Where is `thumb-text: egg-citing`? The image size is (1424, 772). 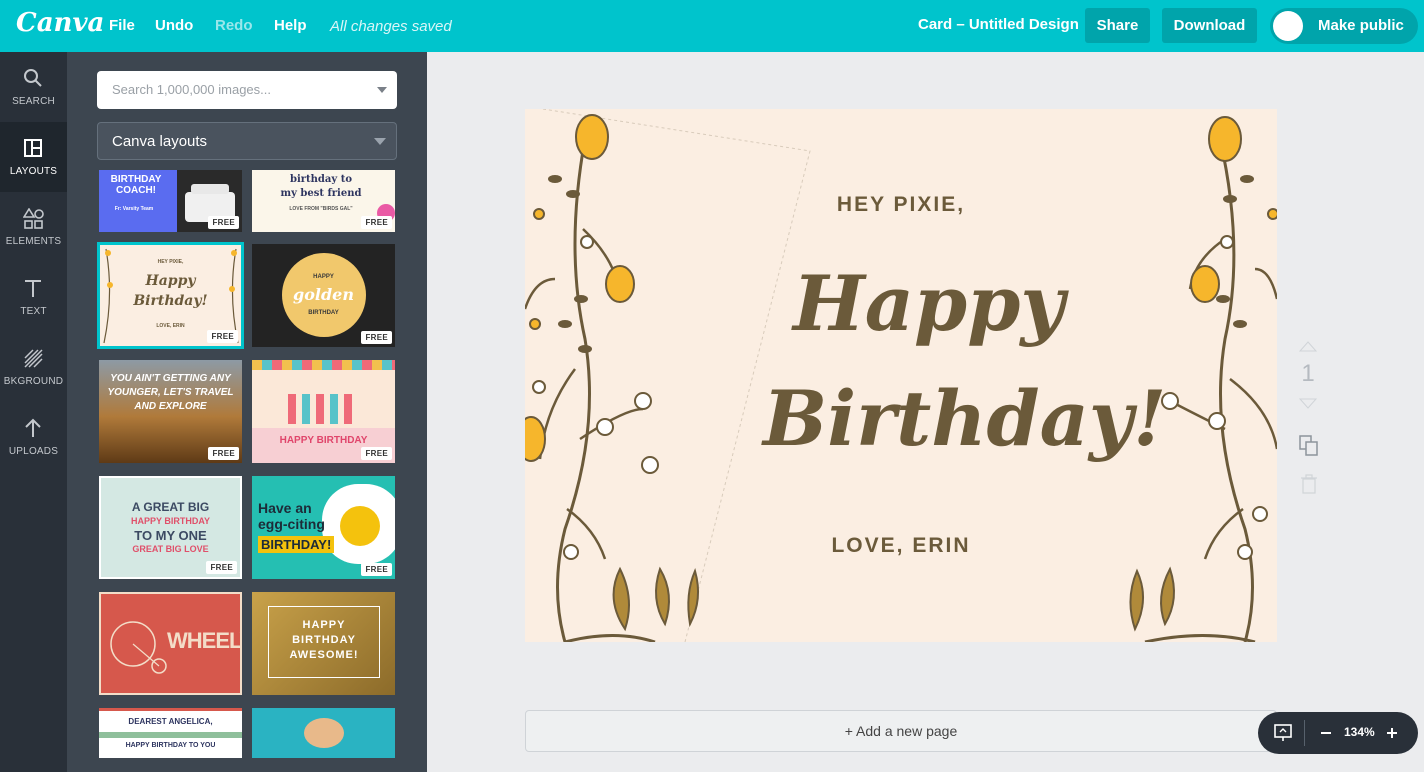 thumb-text: egg-citing is located at coordinates (291, 524).